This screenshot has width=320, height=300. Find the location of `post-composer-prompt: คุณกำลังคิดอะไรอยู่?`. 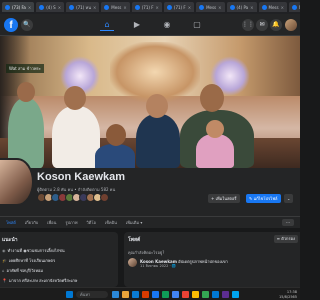

post-composer-prompt: คุณกำลังคิดอะไรอยู่? is located at coordinates (146, 252).